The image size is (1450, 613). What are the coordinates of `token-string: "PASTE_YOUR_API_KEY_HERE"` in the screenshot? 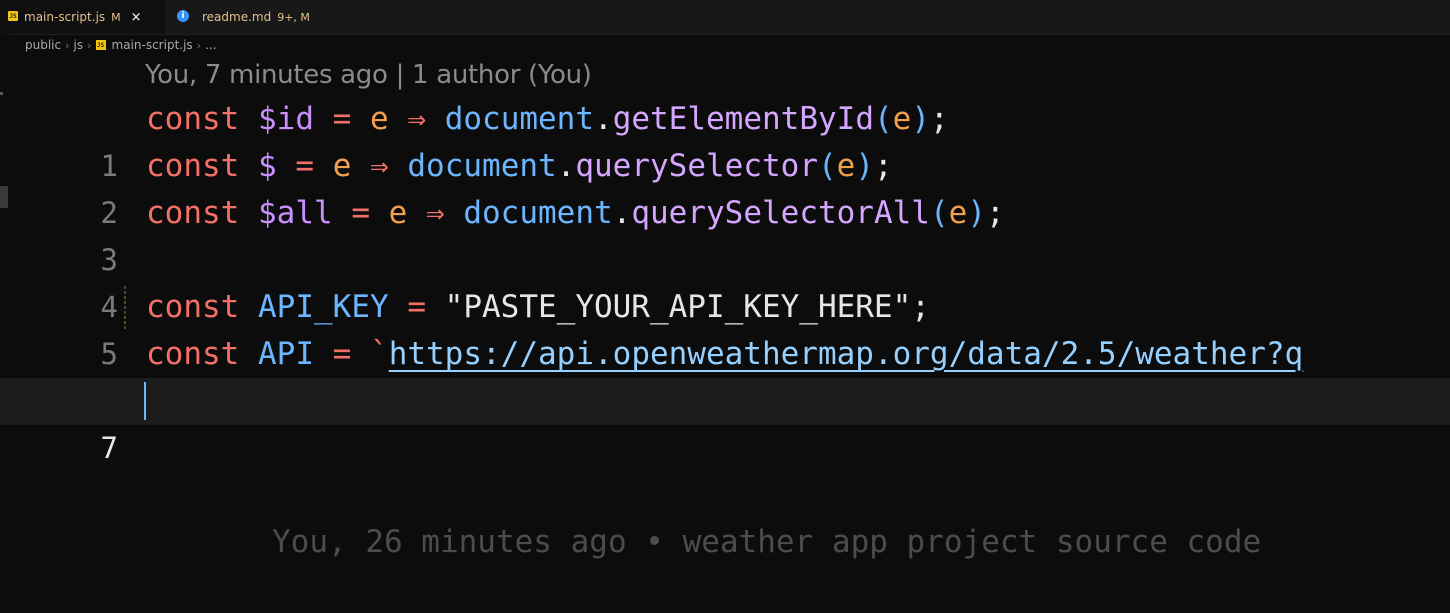 It's located at (678, 307).